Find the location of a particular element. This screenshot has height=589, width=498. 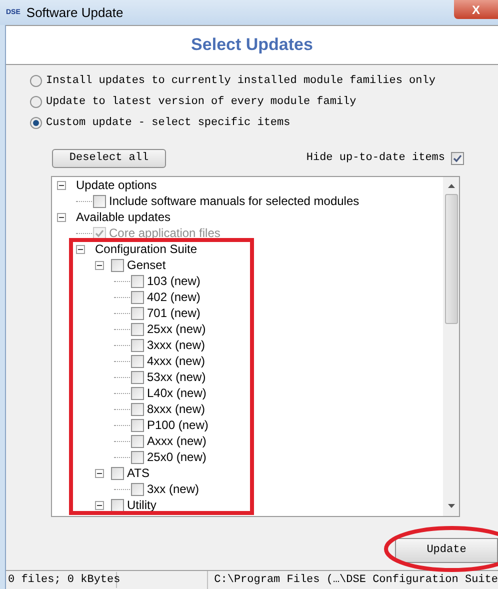

radio-label: Update to latest version of every module family is located at coordinates (201, 102).